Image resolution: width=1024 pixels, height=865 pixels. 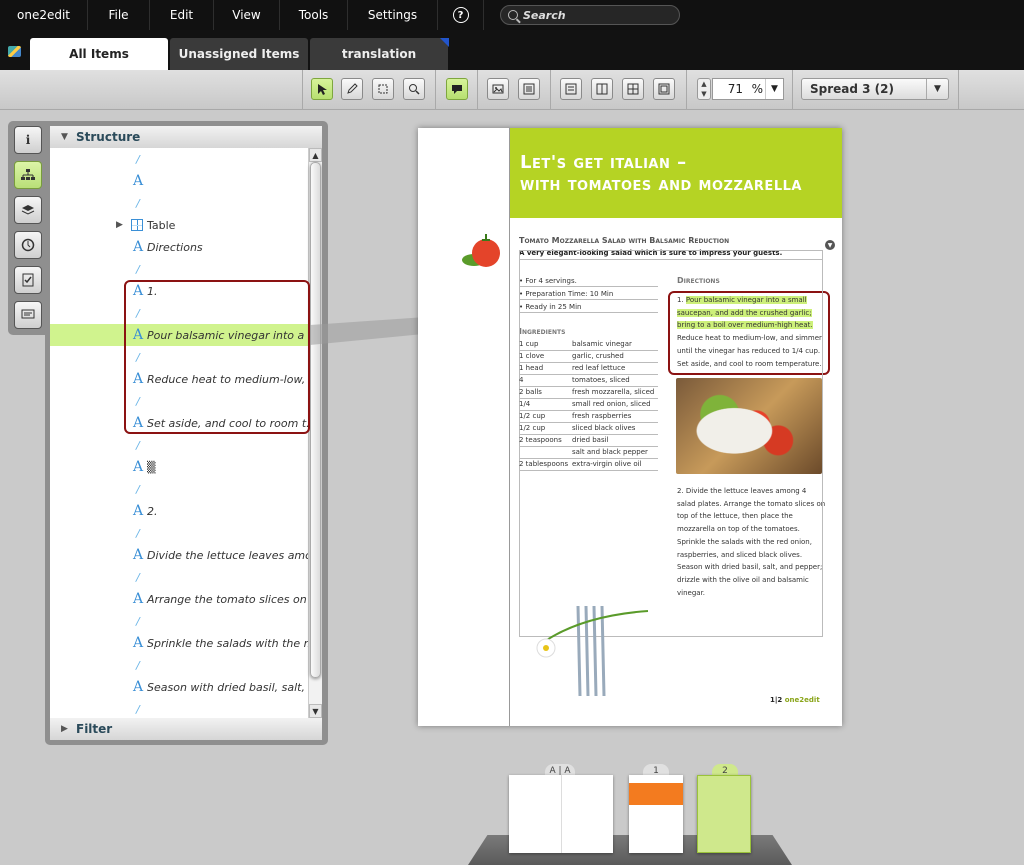 What do you see at coordinates (481, 250) in the screenshot?
I see `tomato-image` at bounding box center [481, 250].